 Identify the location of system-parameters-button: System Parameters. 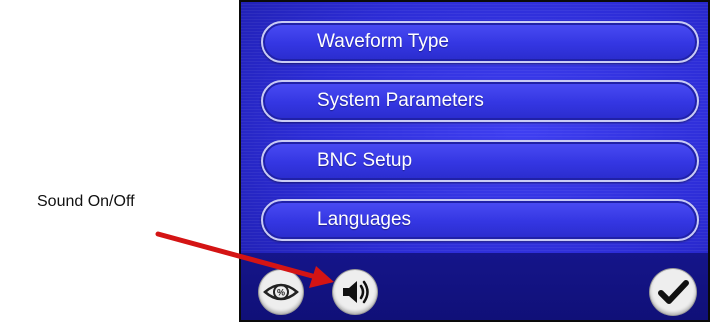
(480, 101).